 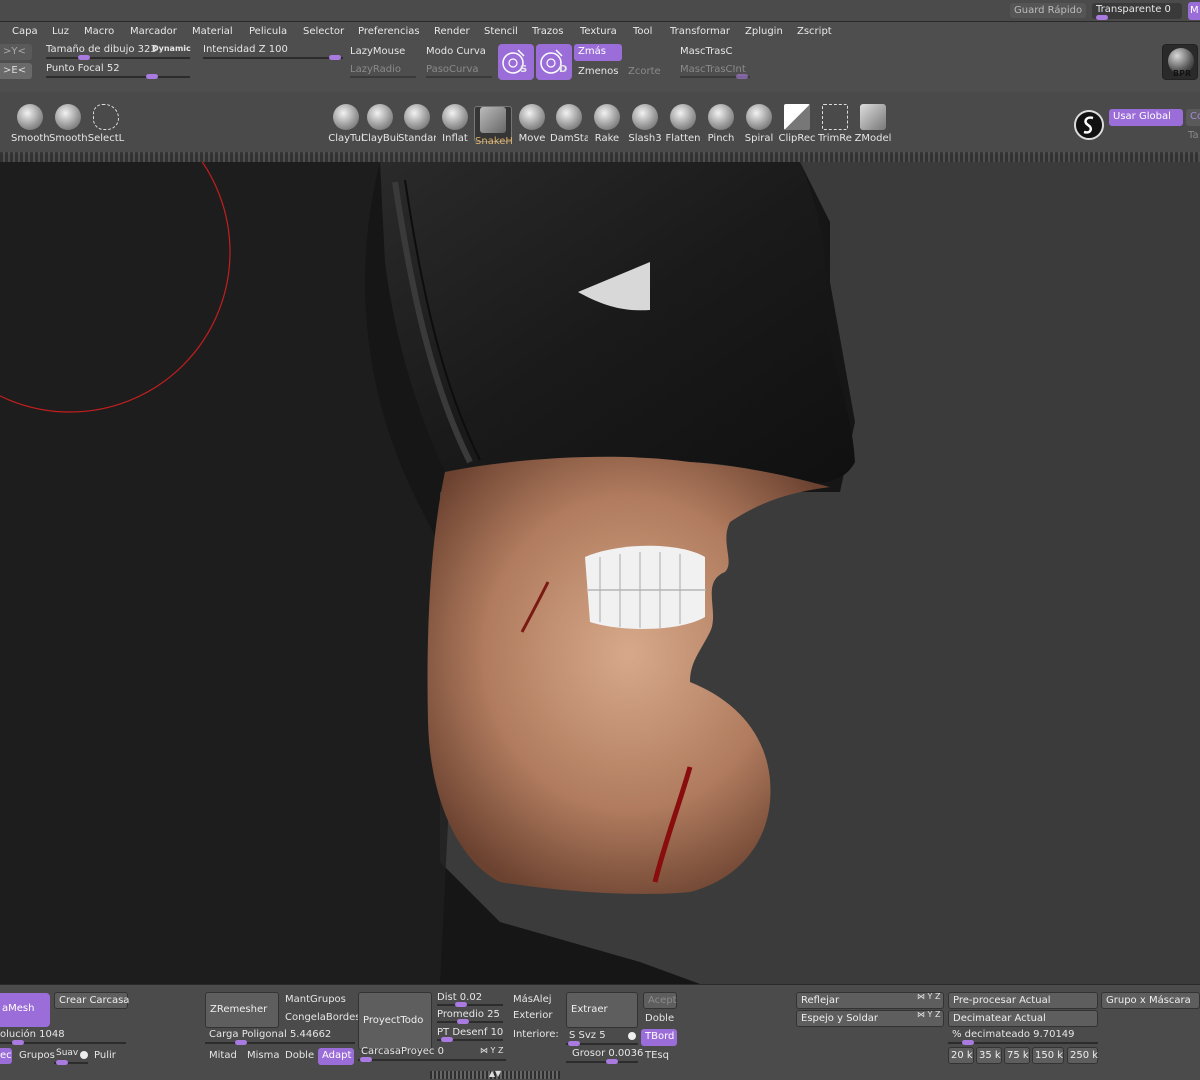 What do you see at coordinates (315, 999) in the screenshot?
I see `keep-groups-button: MantGrupos` at bounding box center [315, 999].